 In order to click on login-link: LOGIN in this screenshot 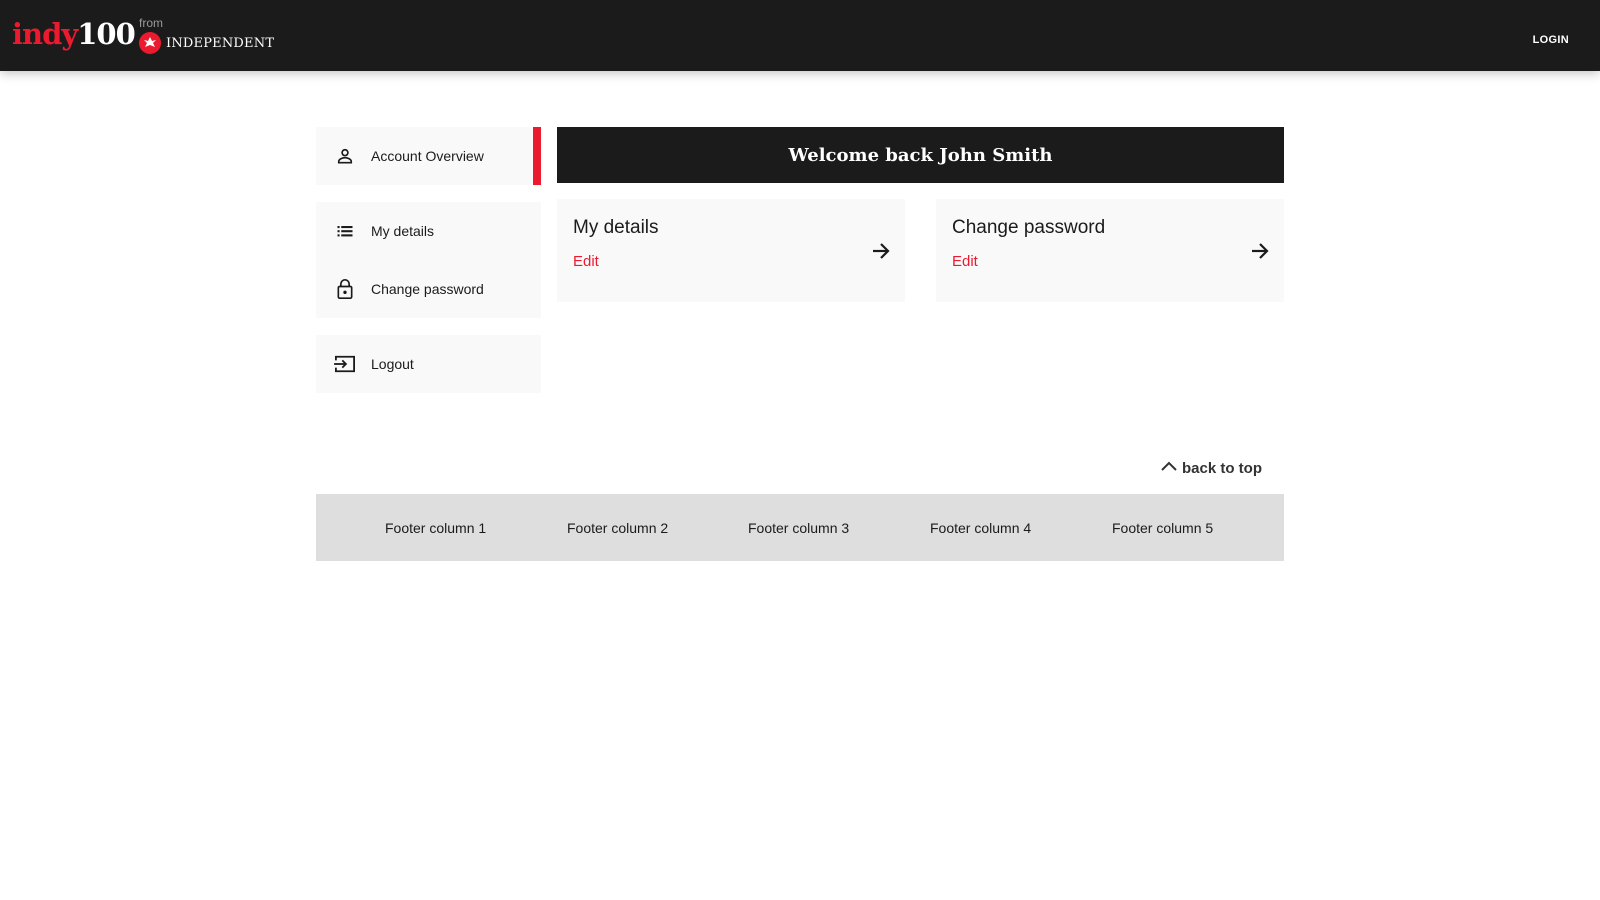, I will do `click(1551, 40)`.